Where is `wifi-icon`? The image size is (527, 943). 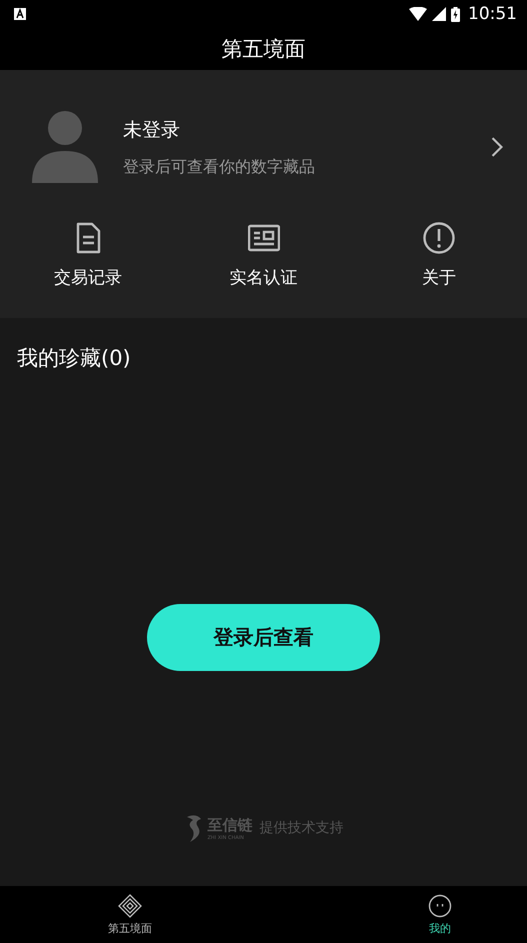 wifi-icon is located at coordinates (418, 14).